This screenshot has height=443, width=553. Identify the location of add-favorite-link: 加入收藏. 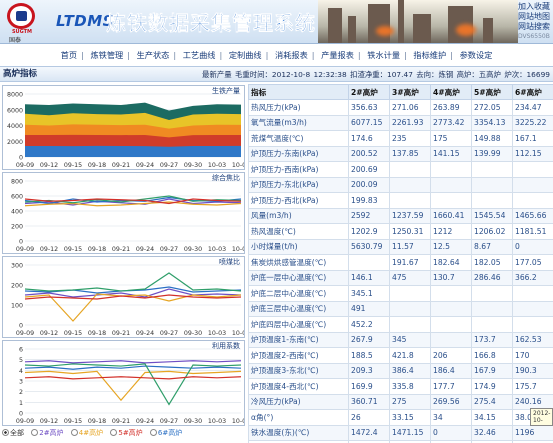
(534, 7).